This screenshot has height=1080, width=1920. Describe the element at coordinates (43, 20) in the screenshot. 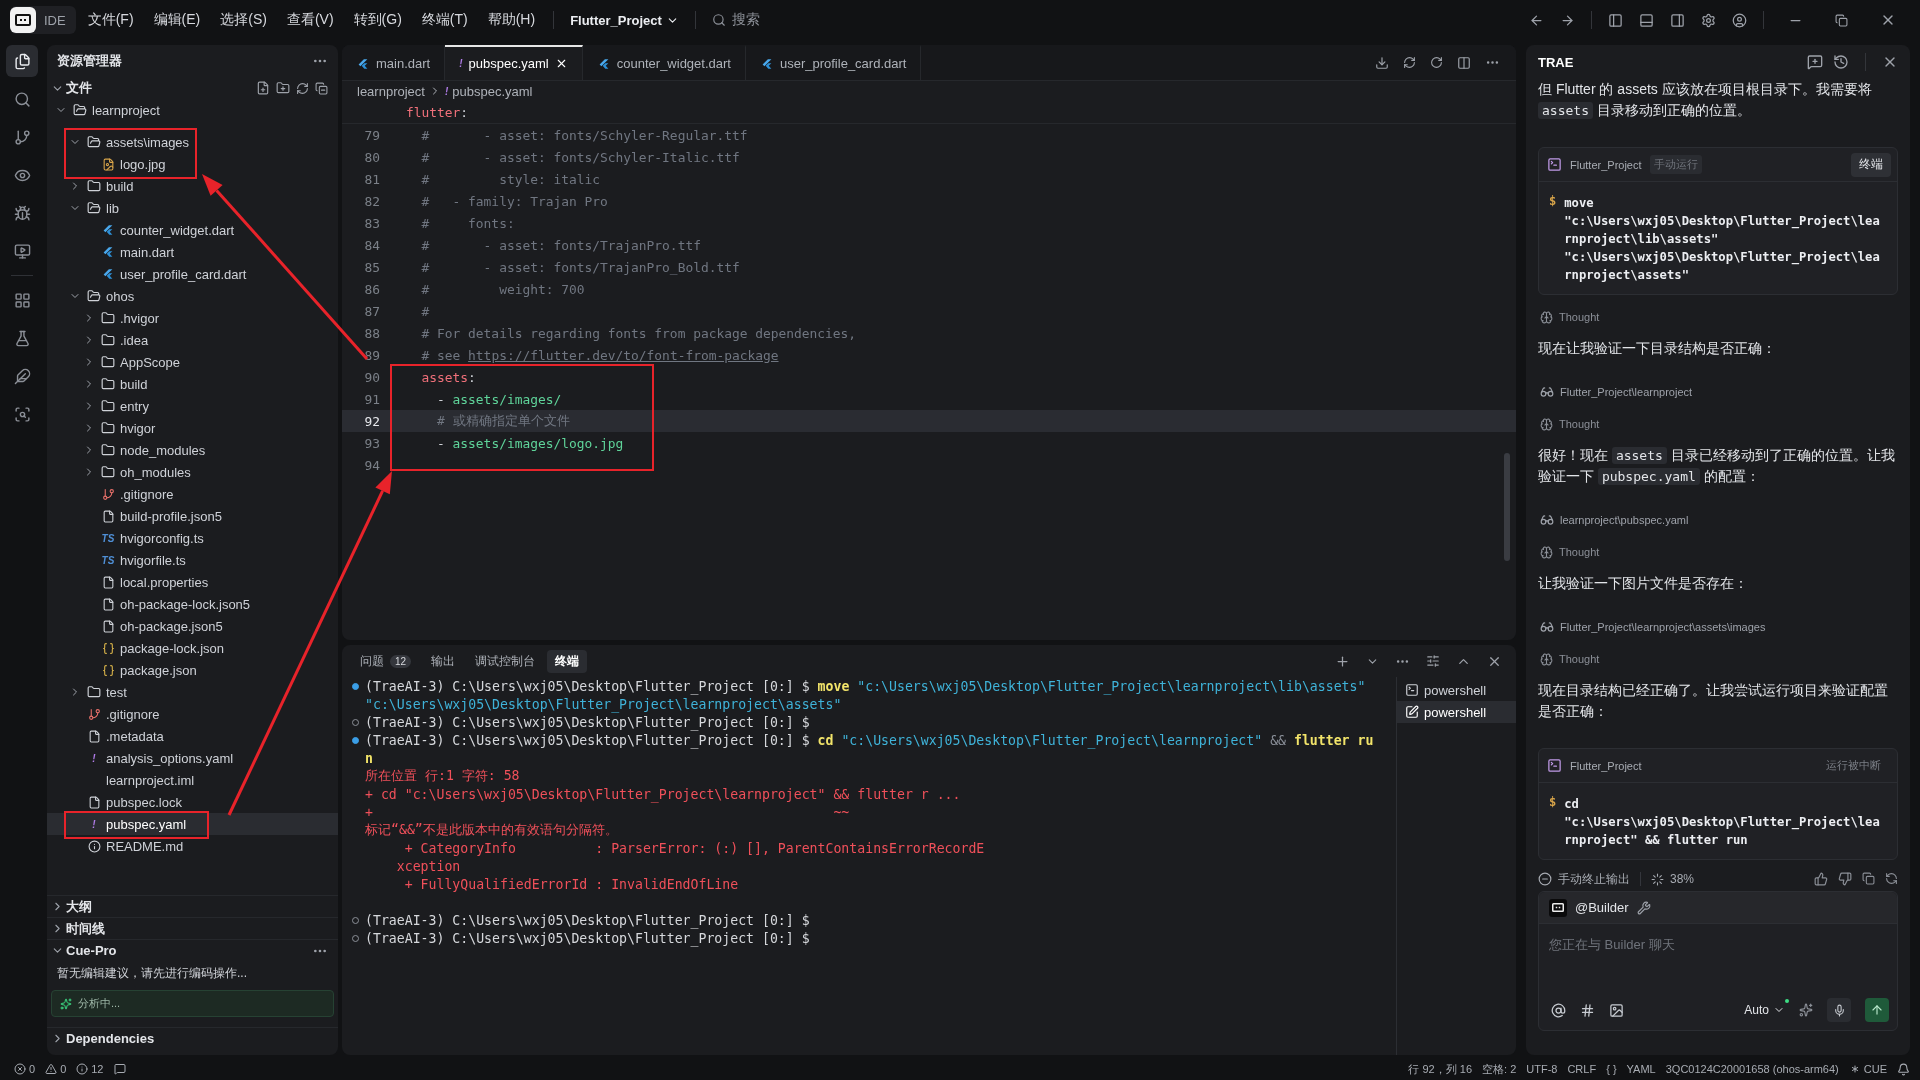

I see `app-switcher: IDE` at that location.